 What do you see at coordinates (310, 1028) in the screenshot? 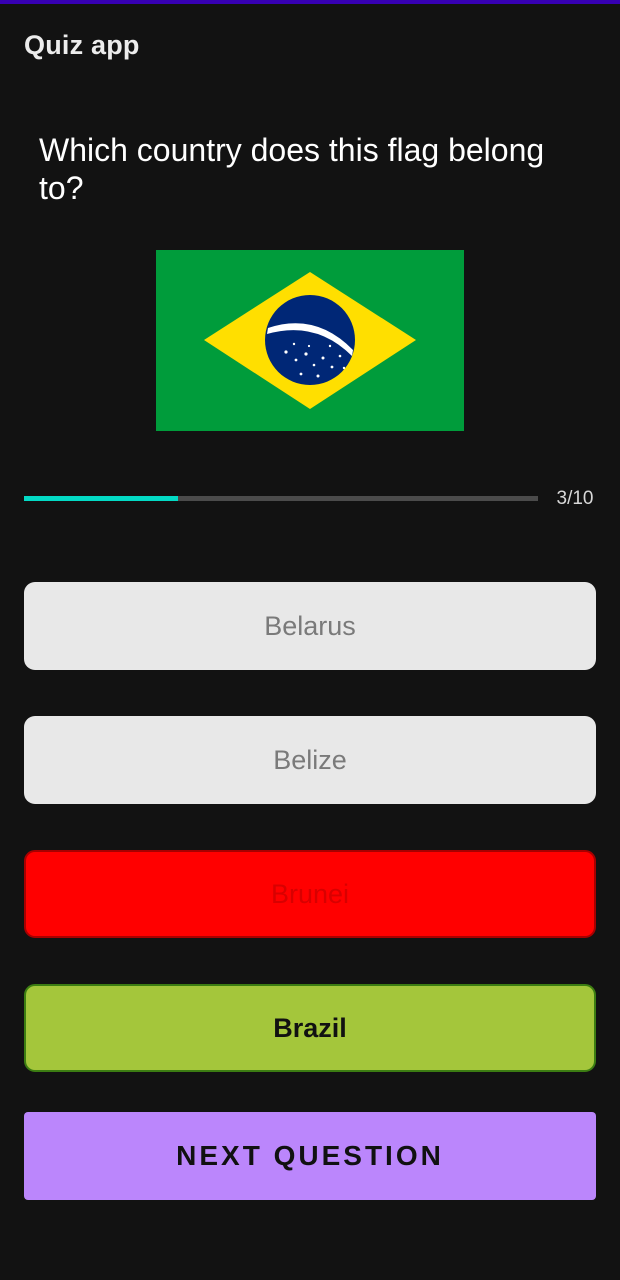
I see `answer-option-brazil: Brazil` at bounding box center [310, 1028].